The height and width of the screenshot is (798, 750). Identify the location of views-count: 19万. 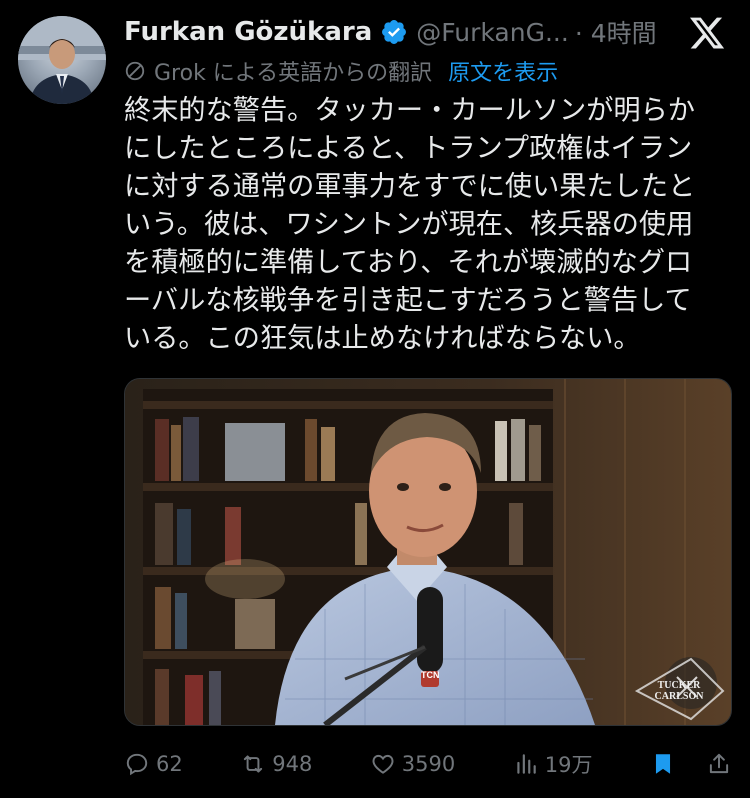
(568, 765).